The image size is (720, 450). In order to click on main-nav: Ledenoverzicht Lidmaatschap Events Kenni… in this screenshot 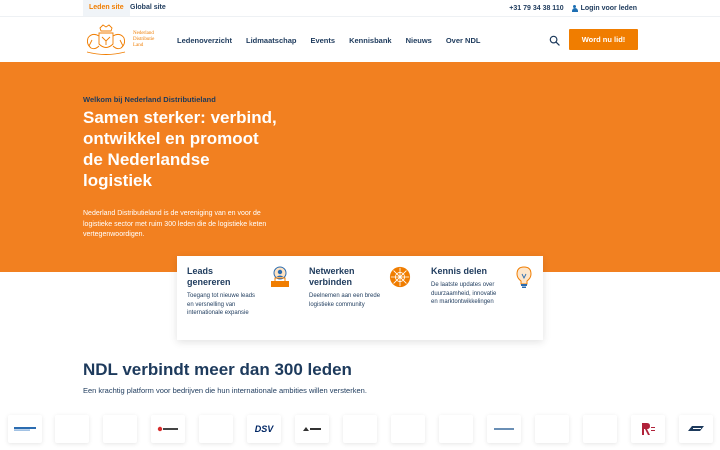, I will do `click(335, 40)`.